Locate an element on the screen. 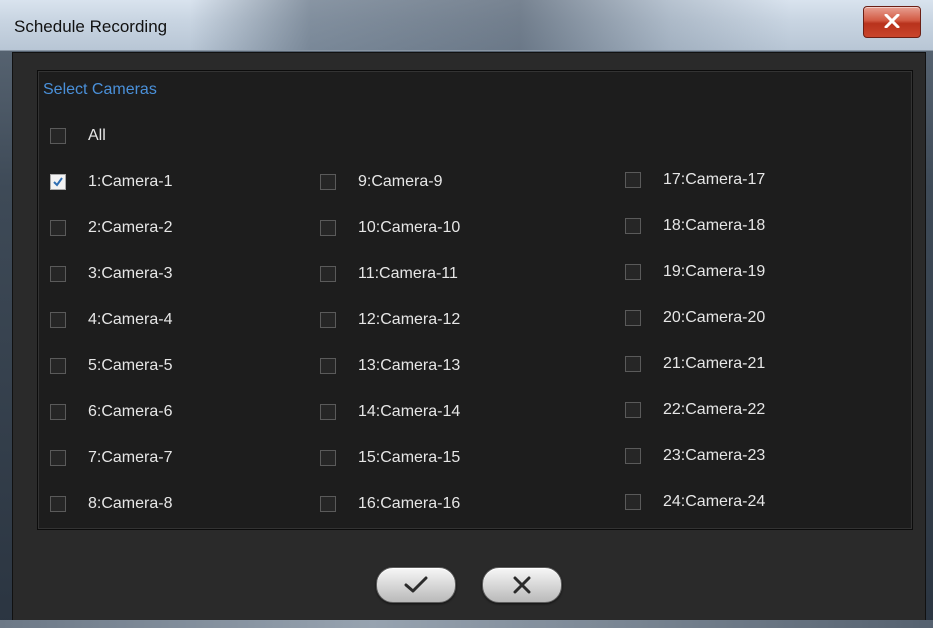 The height and width of the screenshot is (628, 933). camera-label: 2:Camera-2 is located at coordinates (130, 227).